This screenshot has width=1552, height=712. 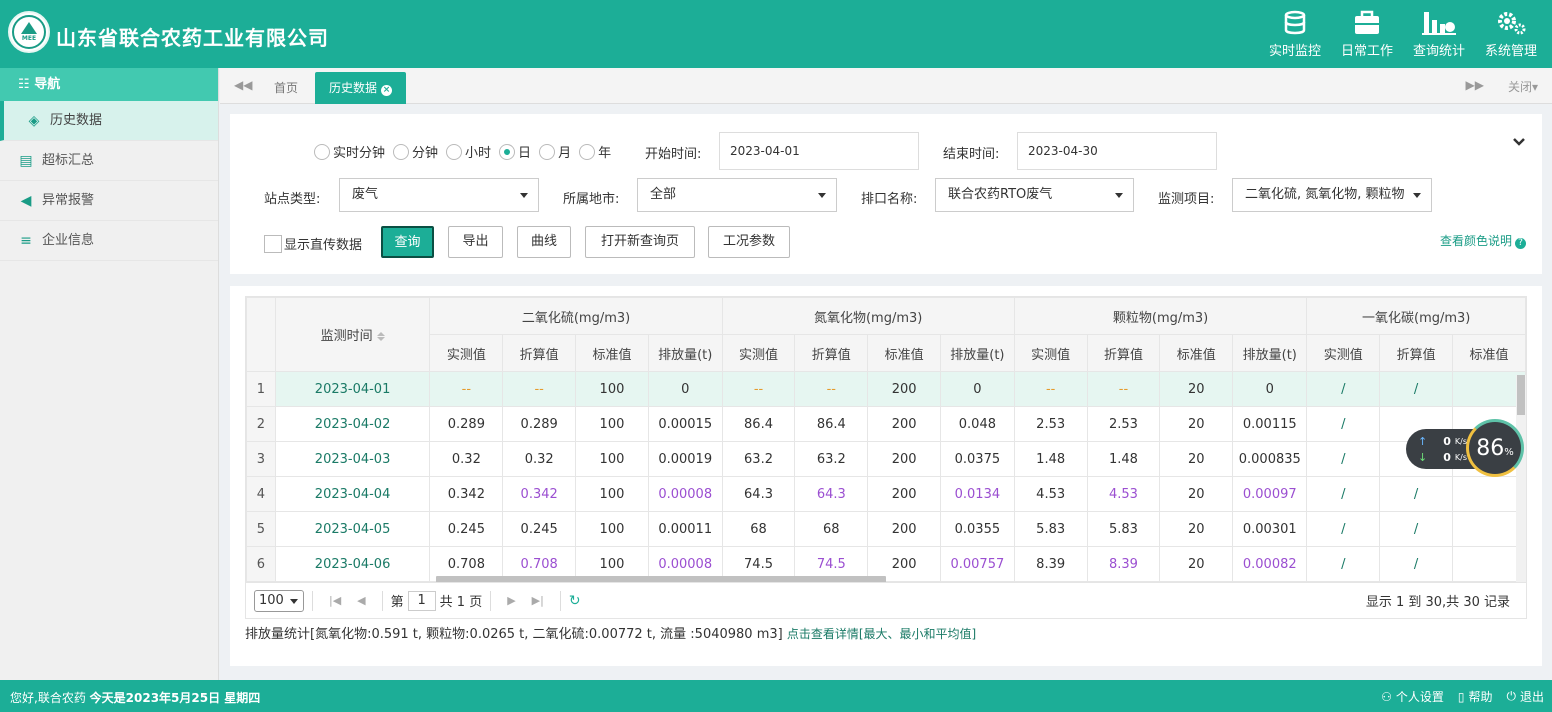 What do you see at coordinates (1386, 696) in the screenshot?
I see `user-icon: ⚇` at bounding box center [1386, 696].